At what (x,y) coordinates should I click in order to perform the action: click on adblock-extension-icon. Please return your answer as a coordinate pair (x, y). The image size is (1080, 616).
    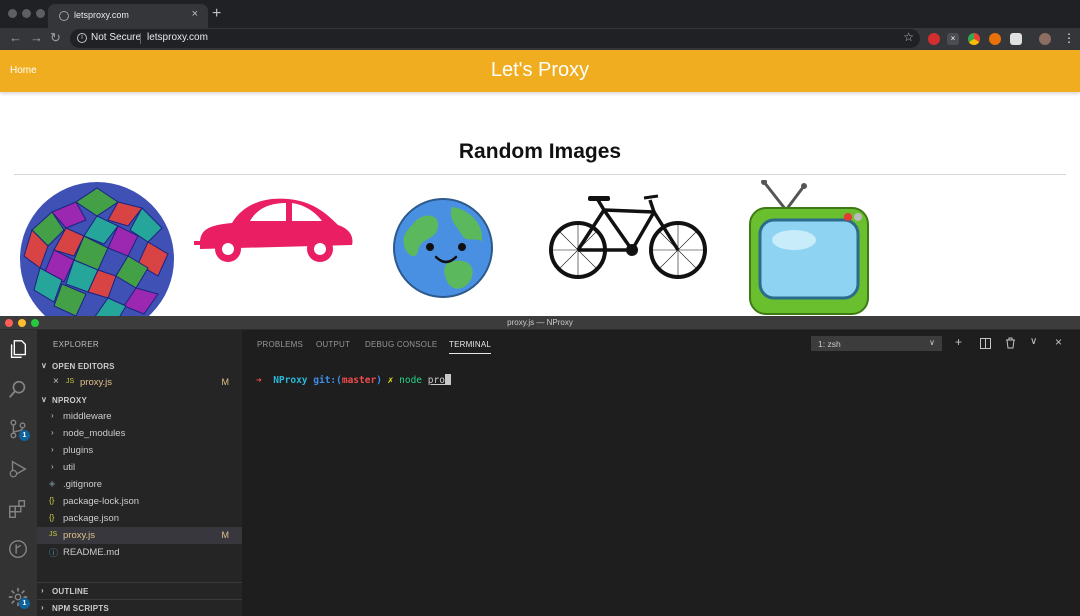
    Looking at the image, I should click on (934, 39).